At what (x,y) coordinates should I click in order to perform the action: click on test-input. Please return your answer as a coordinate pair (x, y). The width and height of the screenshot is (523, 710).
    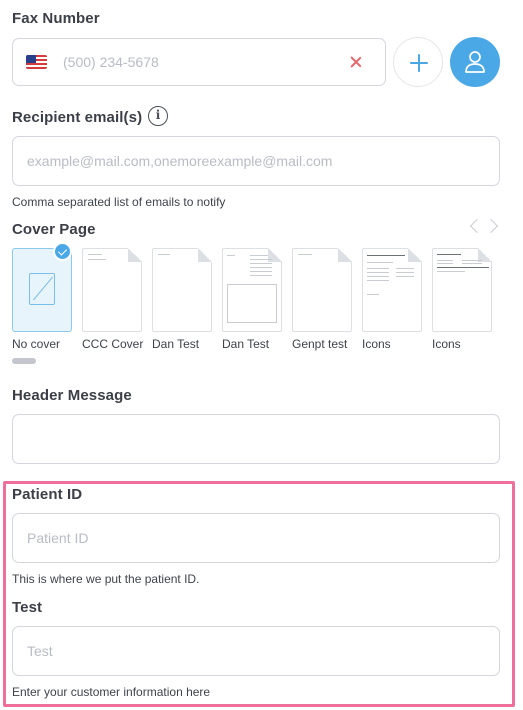
    Looking at the image, I should click on (256, 651).